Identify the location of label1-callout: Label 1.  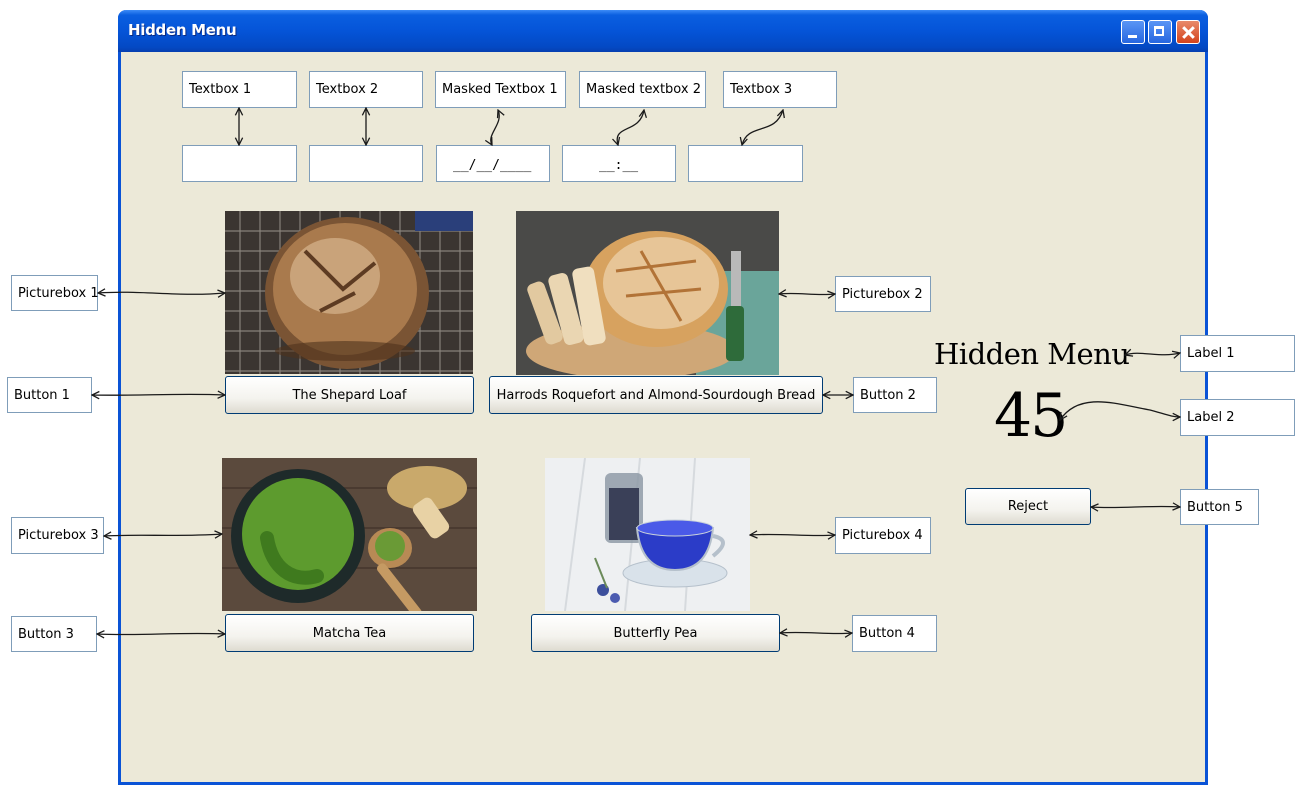
(1237, 353).